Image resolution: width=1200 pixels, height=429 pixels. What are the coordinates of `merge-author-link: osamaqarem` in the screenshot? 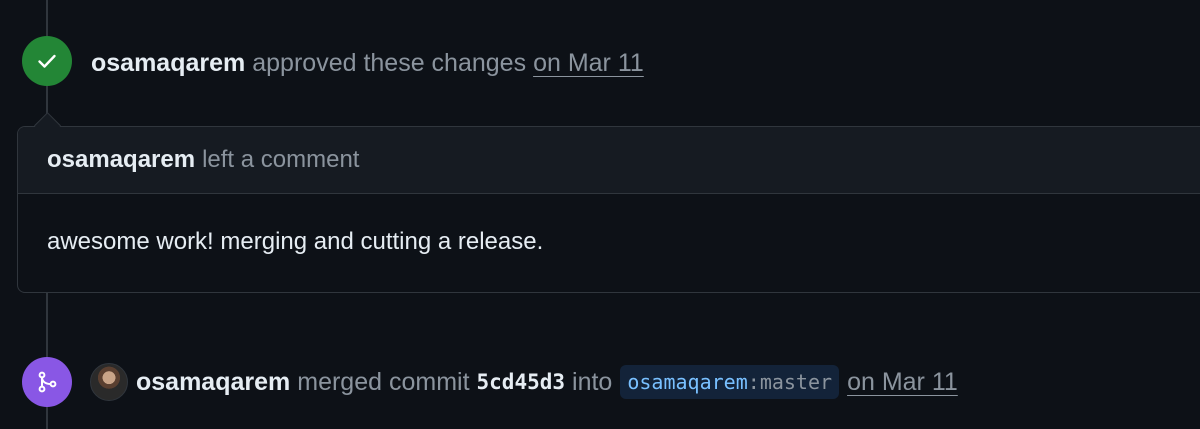 It's located at (213, 382).